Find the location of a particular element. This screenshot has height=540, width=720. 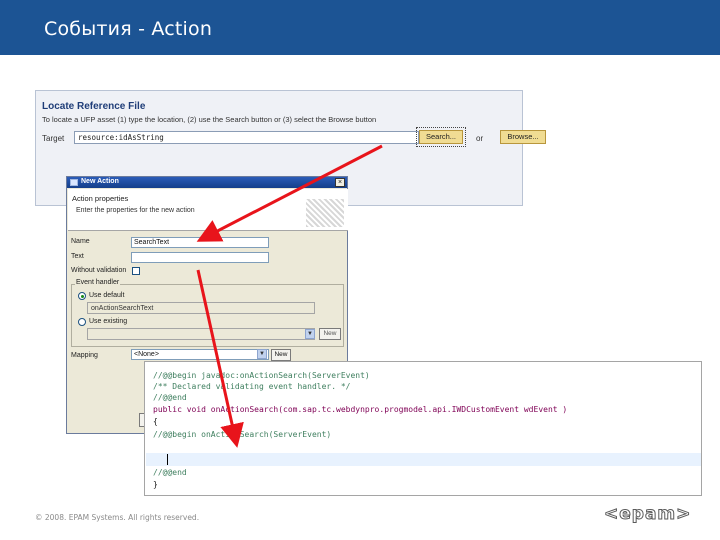

event-handler-label: Event handler is located at coordinates (98, 282).